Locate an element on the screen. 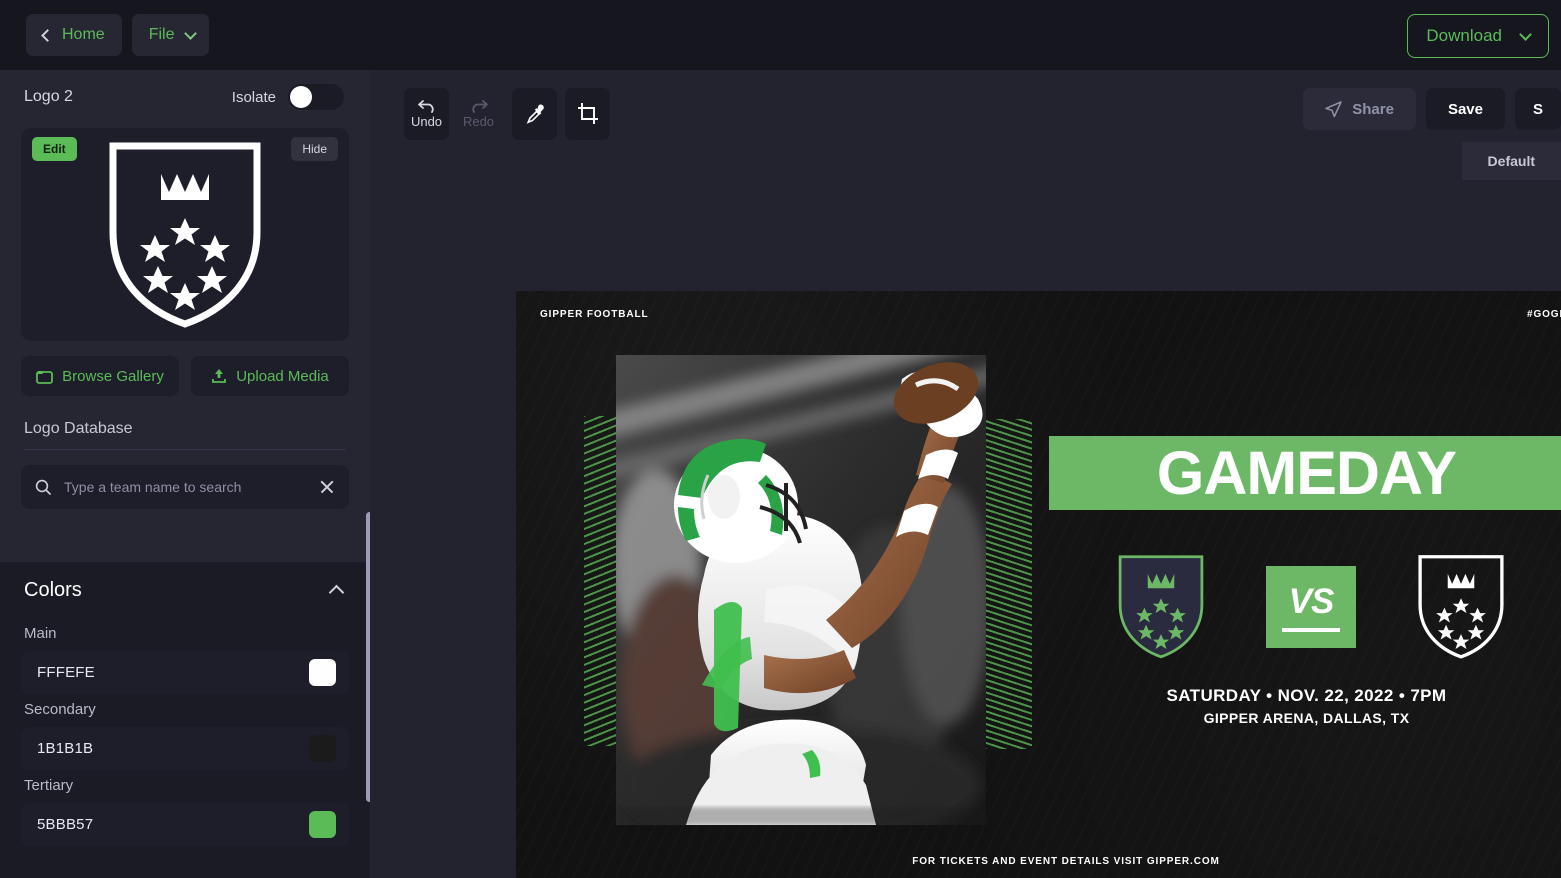 This screenshot has height=878, width=1561. football-player-photo is located at coordinates (801, 590).